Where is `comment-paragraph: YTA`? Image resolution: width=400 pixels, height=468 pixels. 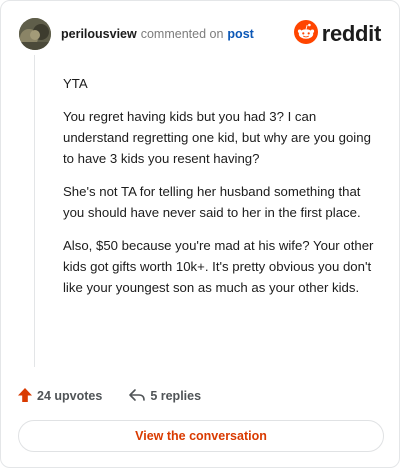
comment-paragraph: YTA is located at coordinates (75, 83).